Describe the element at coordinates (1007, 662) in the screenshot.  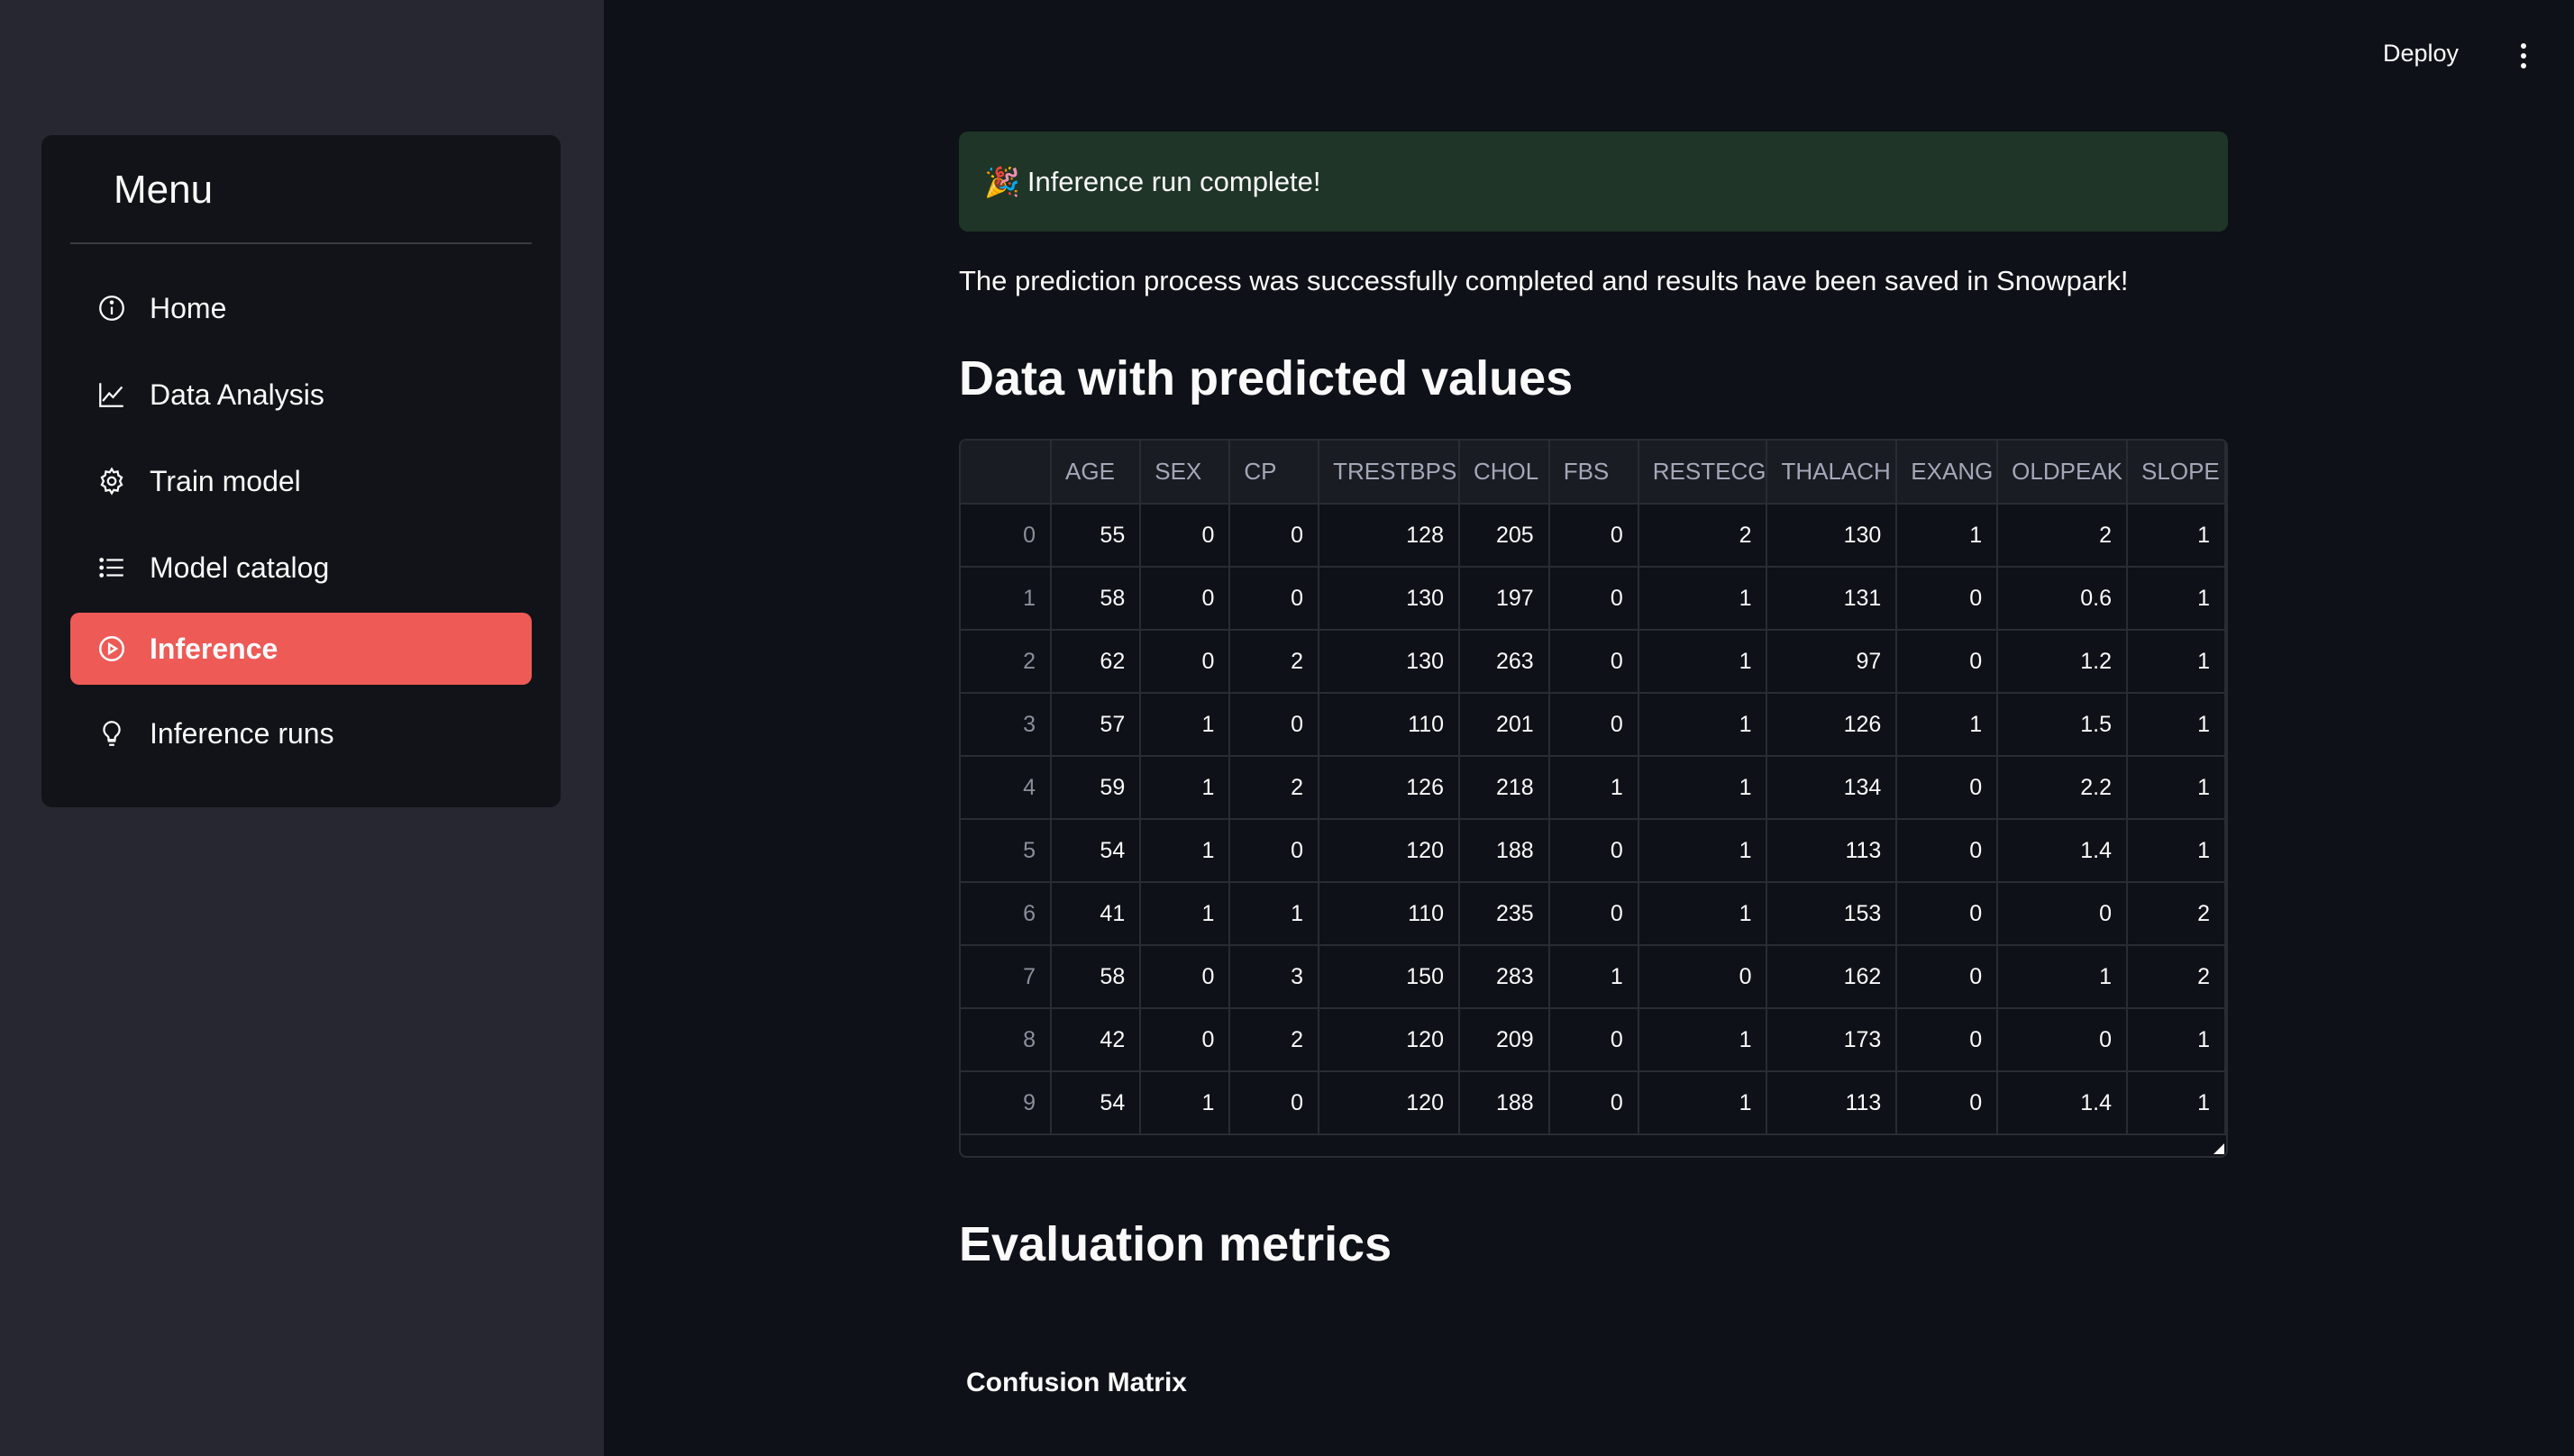
I see `row-index: 2` at that location.